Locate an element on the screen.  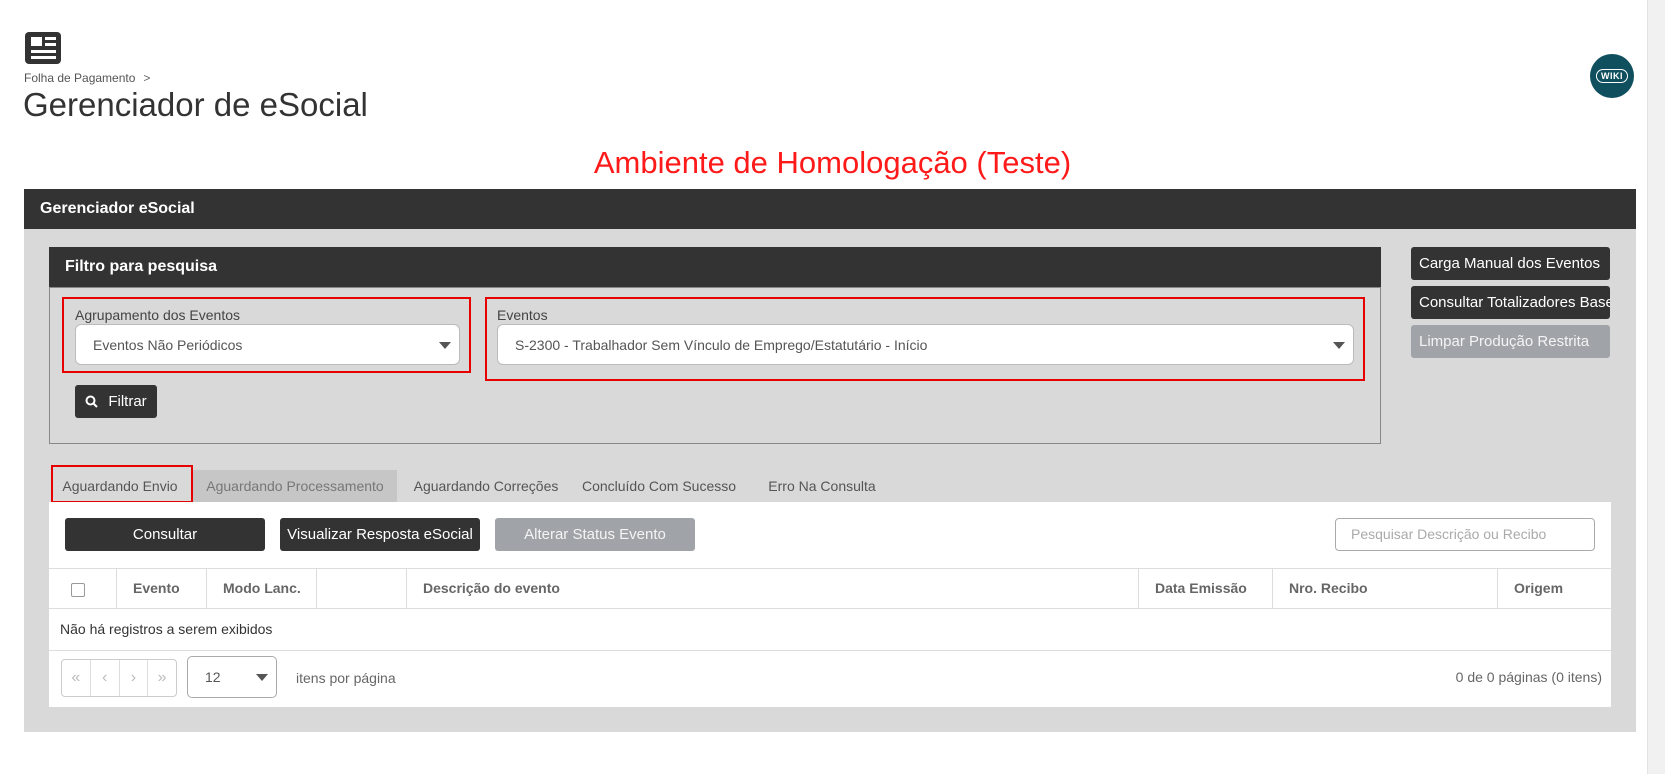
grouping-select: Eventos Não Periódicos is located at coordinates (267, 344).